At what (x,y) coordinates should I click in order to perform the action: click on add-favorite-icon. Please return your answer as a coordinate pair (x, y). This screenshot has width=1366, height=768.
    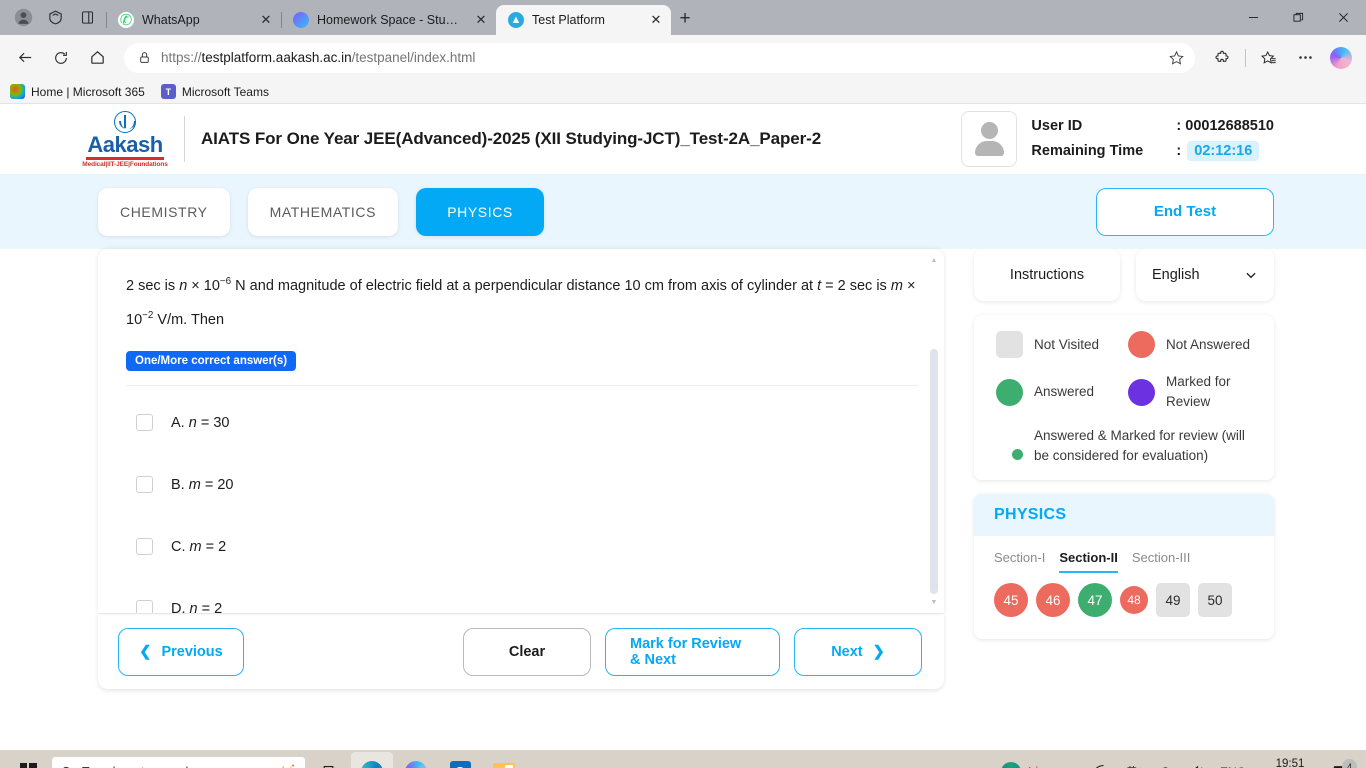
    Looking at the image, I should click on (1176, 58).